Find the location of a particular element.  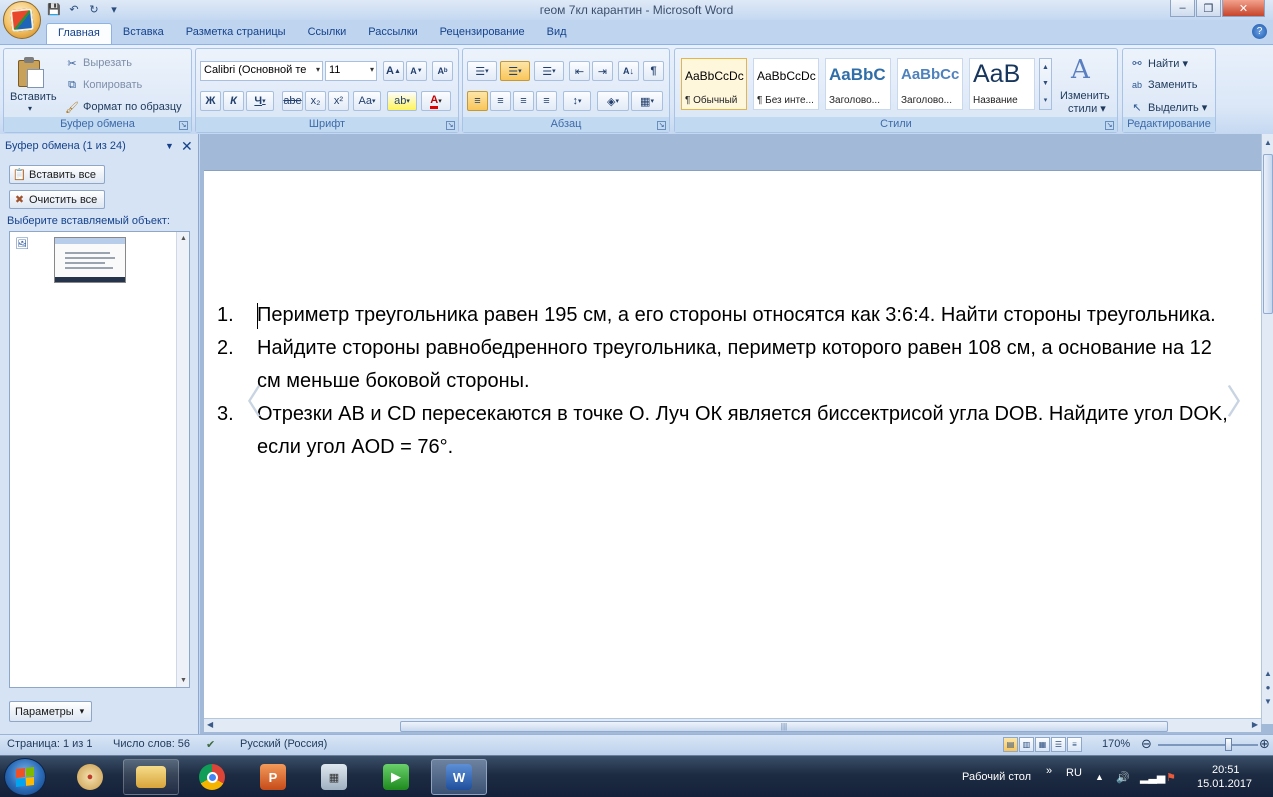

format-painter-button: 🖌 Формат по образцу is located at coordinates (123, 107).